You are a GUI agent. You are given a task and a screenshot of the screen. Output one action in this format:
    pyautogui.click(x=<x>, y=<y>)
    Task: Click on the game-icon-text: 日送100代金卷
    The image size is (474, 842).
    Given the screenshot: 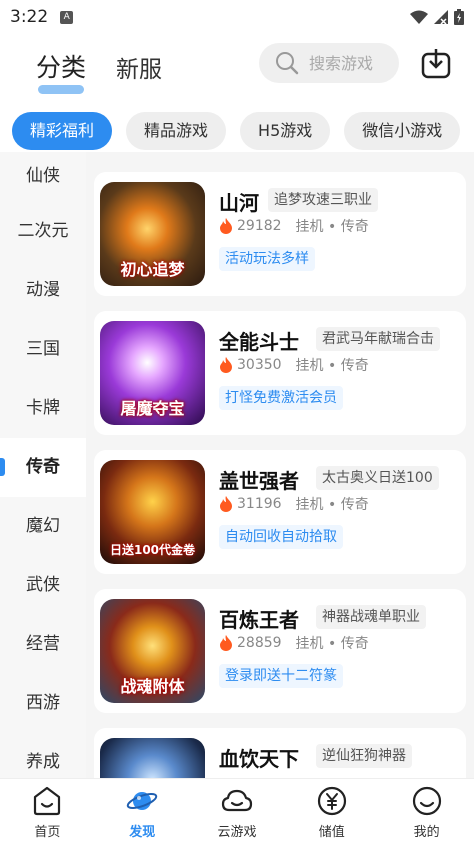 What is the action you would take?
    pyautogui.click(x=152, y=550)
    